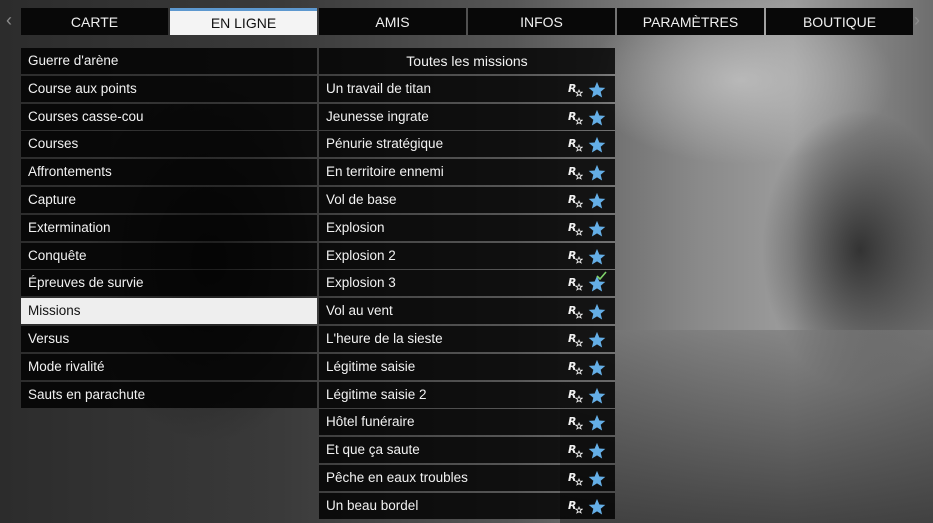  I want to click on mission-item: Explosion R, so click(467, 227).